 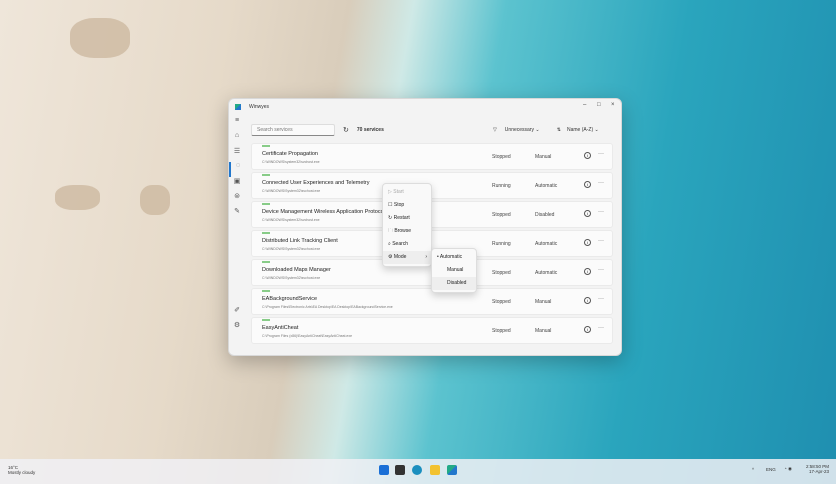 I want to click on menu-icon: ≡, so click(x=237, y=124).